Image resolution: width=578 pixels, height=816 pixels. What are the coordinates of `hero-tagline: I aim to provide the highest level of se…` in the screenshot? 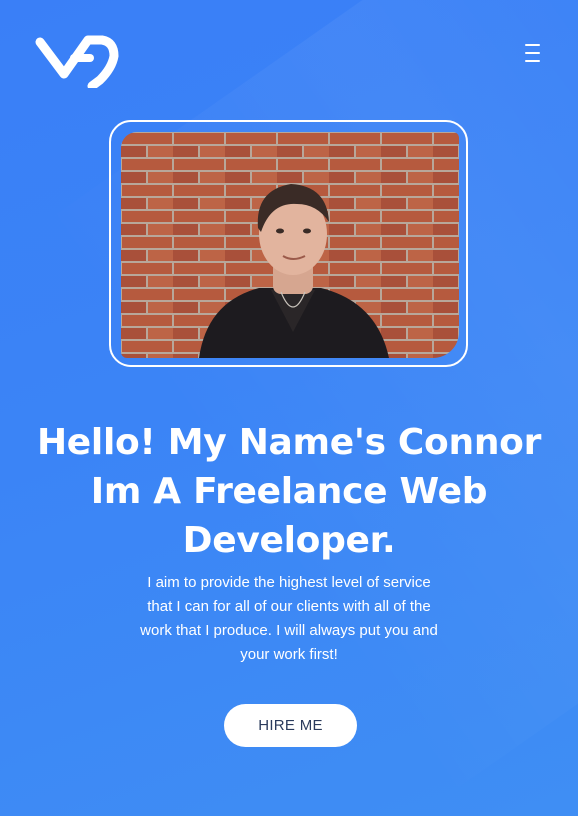 It's located at (289, 618).